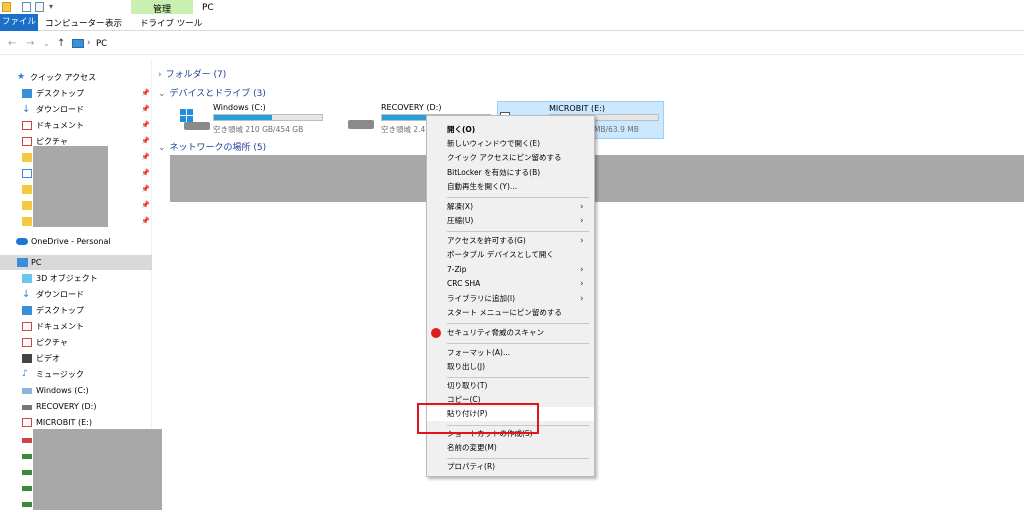 The width and height of the screenshot is (1024, 512). I want to click on ribbon-tabs: コンピューター 表示 ドライブ ツール, so click(512, 22).